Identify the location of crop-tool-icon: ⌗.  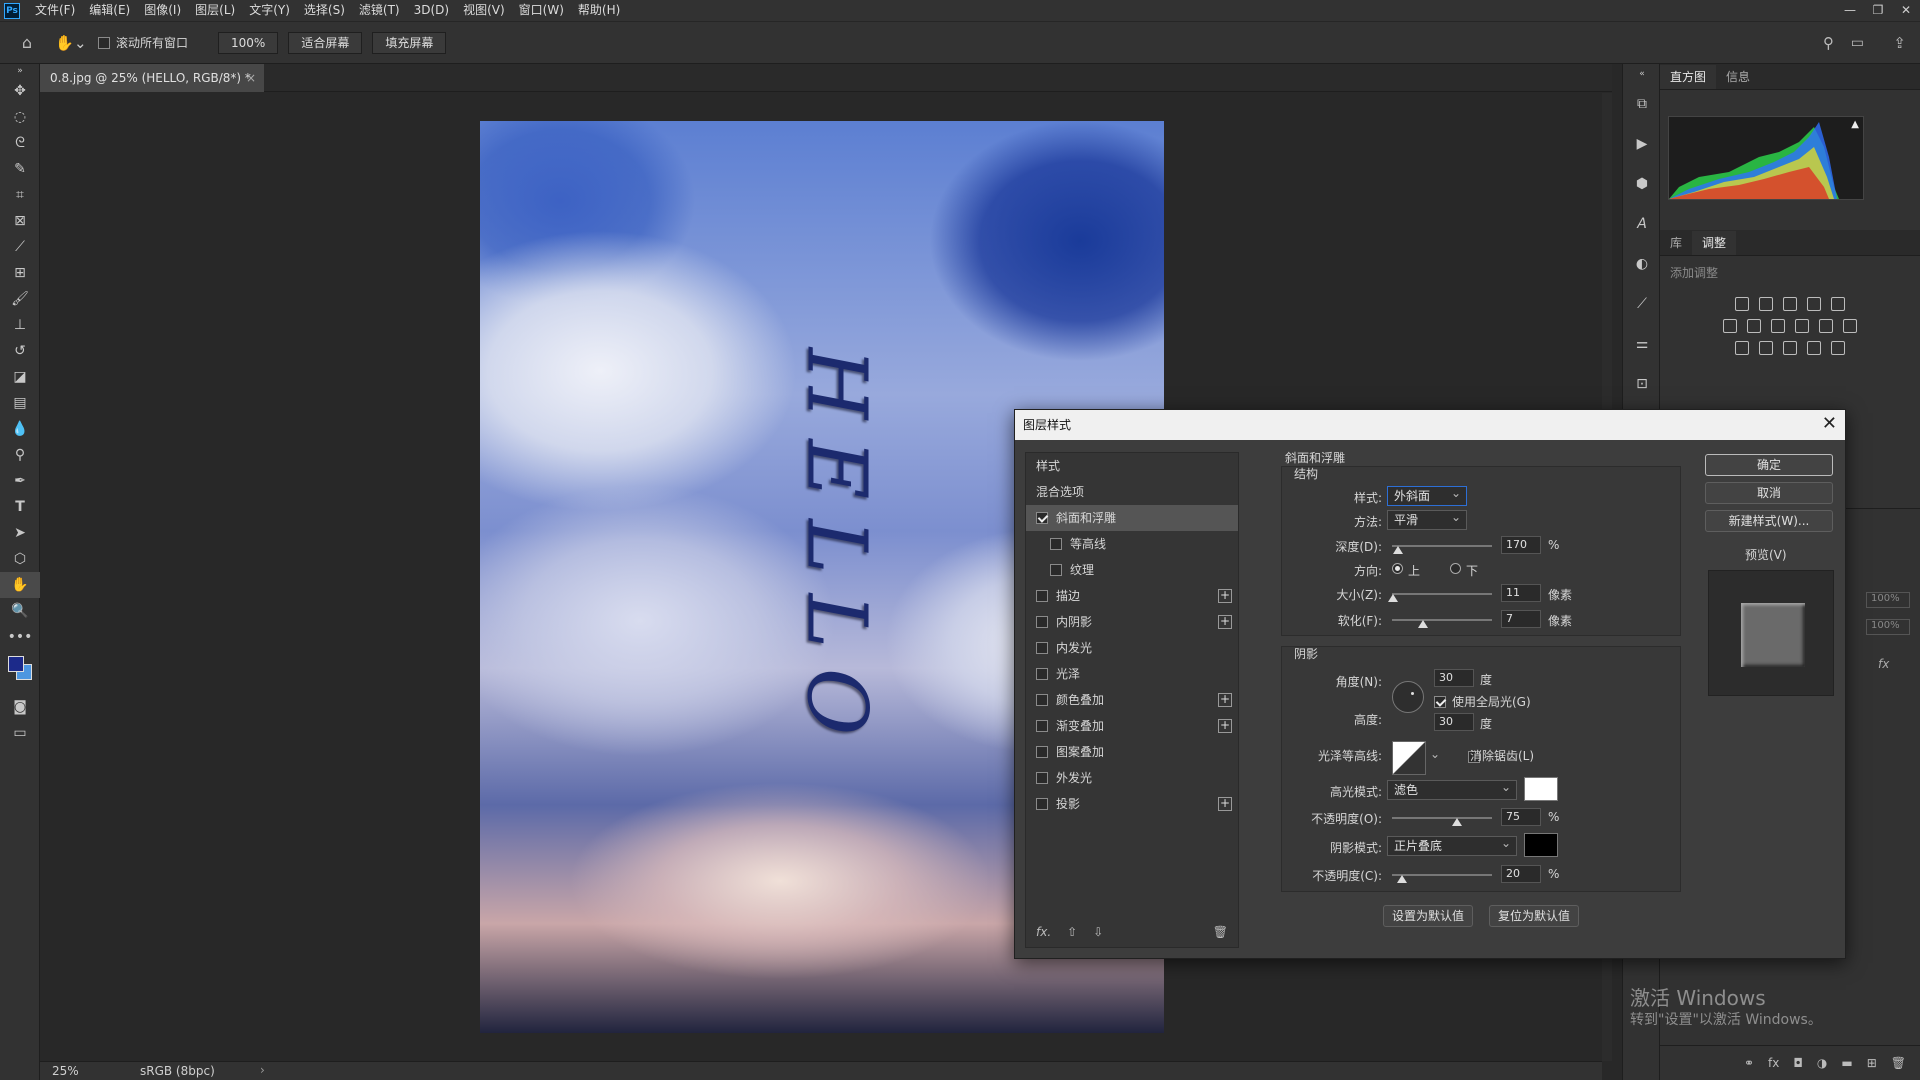
(20, 195).